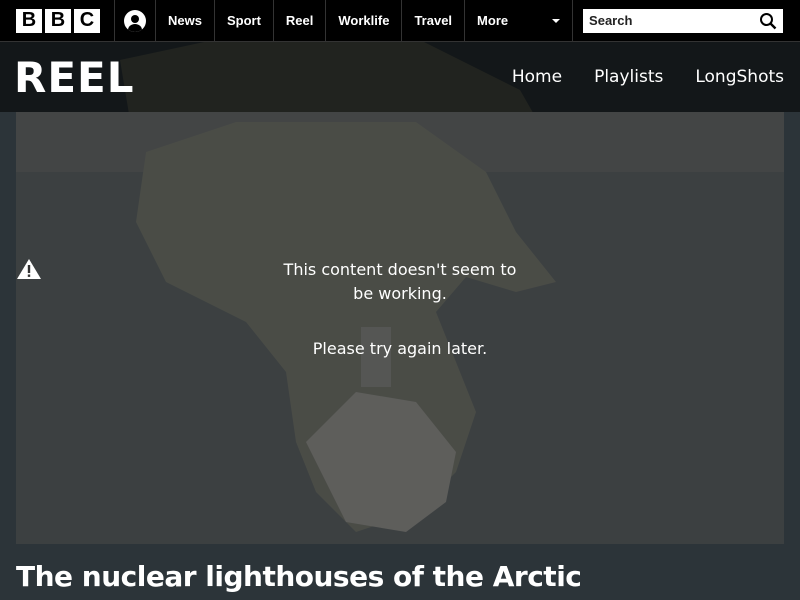 Image resolution: width=800 pixels, height=600 pixels. I want to click on account-button, so click(135, 20).